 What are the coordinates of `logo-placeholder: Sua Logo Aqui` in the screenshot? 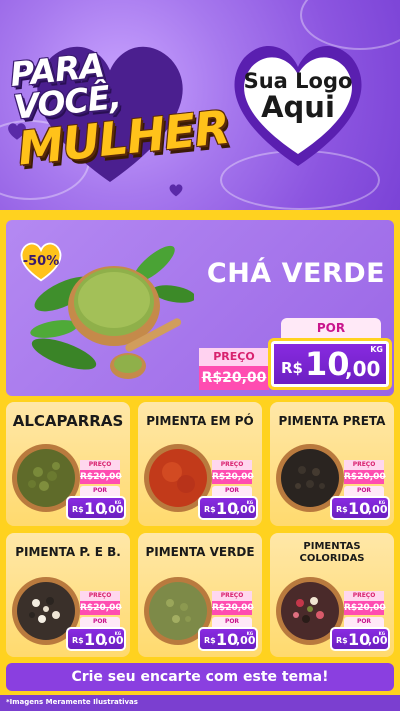 It's located at (298, 97).